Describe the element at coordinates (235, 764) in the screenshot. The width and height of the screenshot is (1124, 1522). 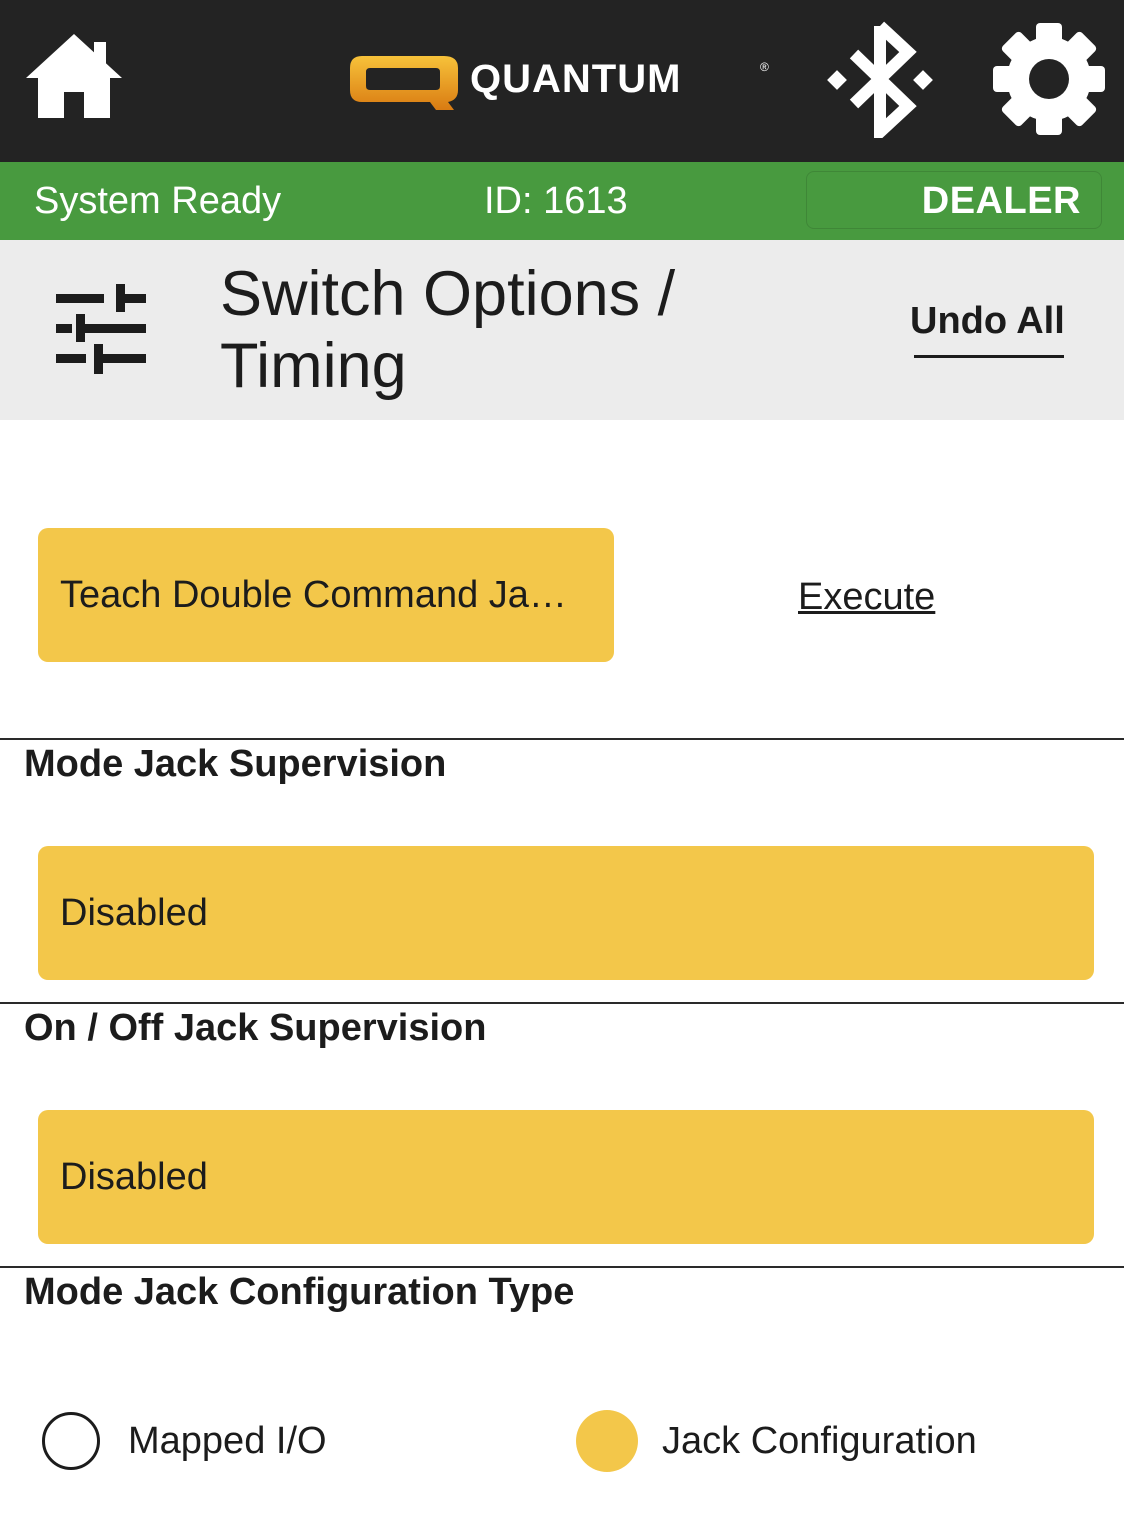
I see `section-label-mode-jack-supervision: Mode Jack Supervision` at that location.